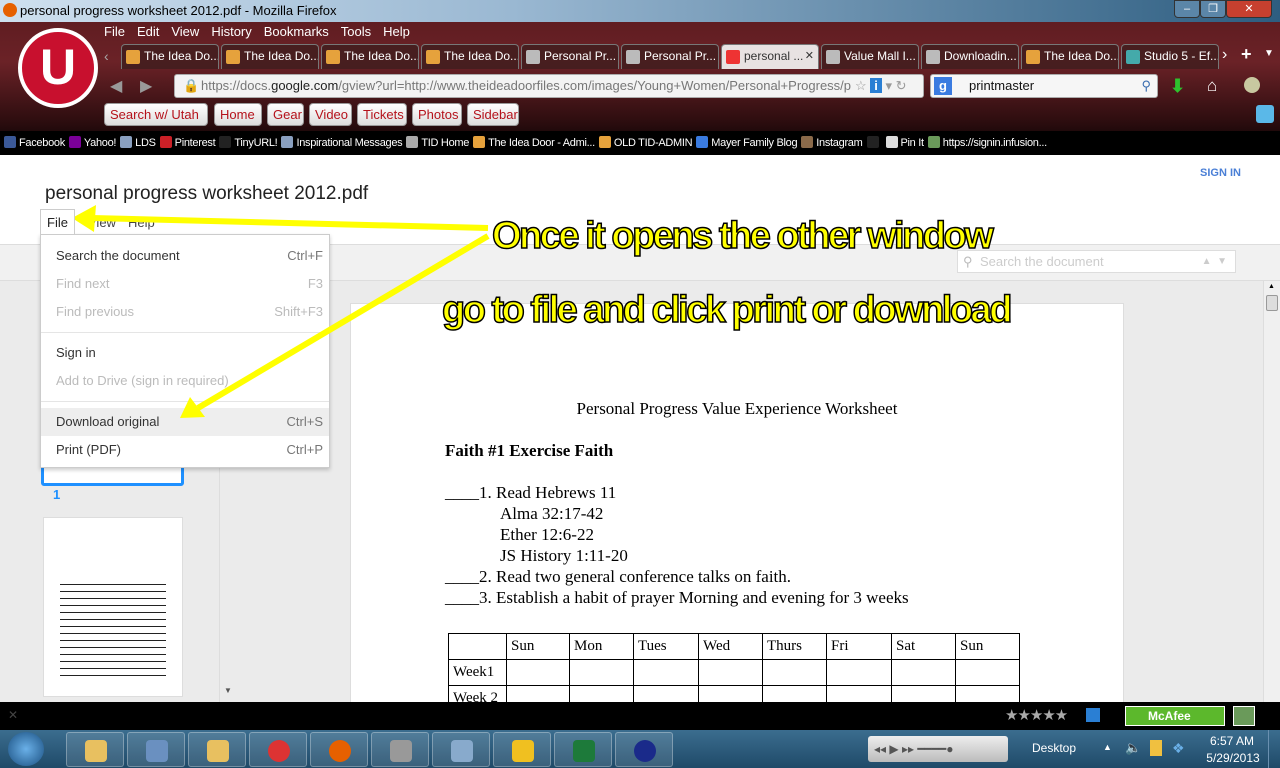  I want to click on taskbar-explorer, so click(217, 749).